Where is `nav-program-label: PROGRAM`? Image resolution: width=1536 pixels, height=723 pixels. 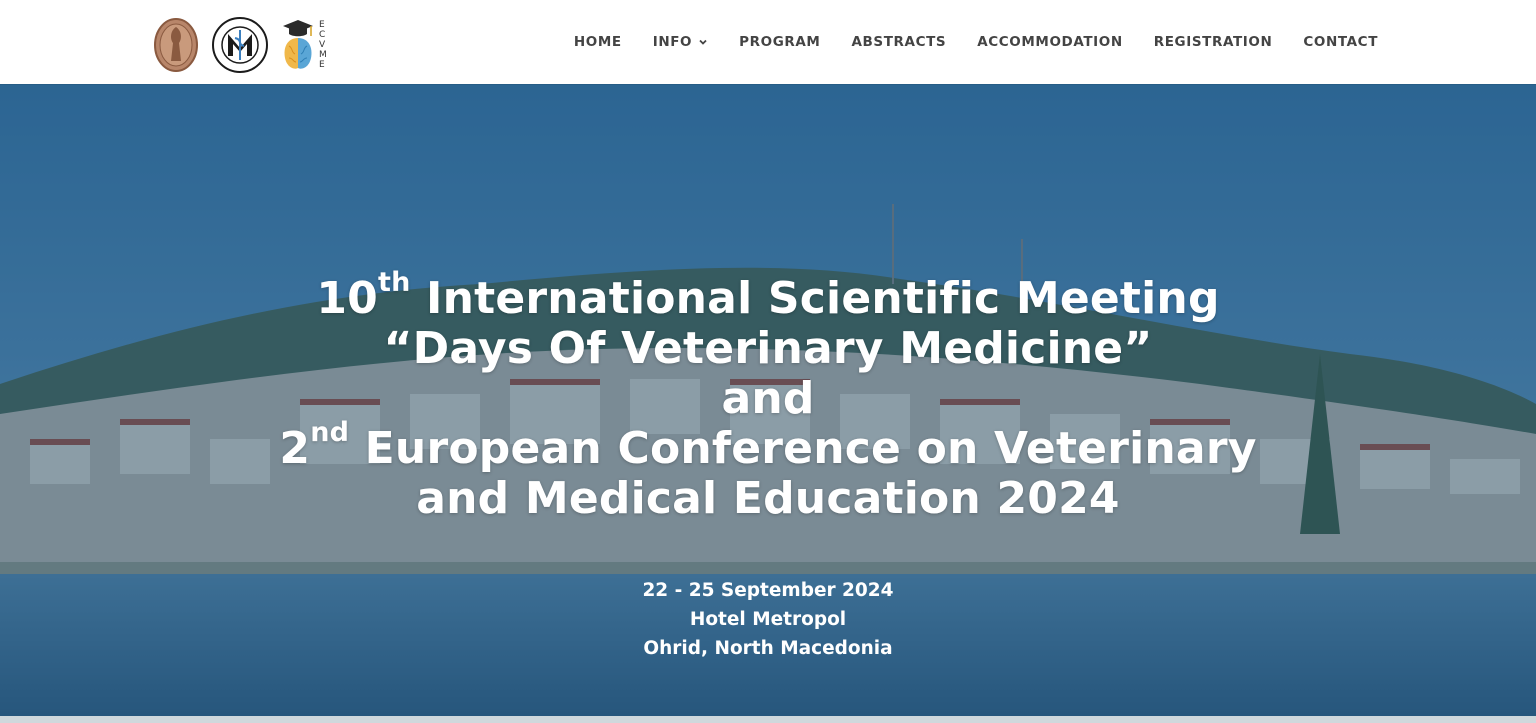 nav-program-label: PROGRAM is located at coordinates (780, 42).